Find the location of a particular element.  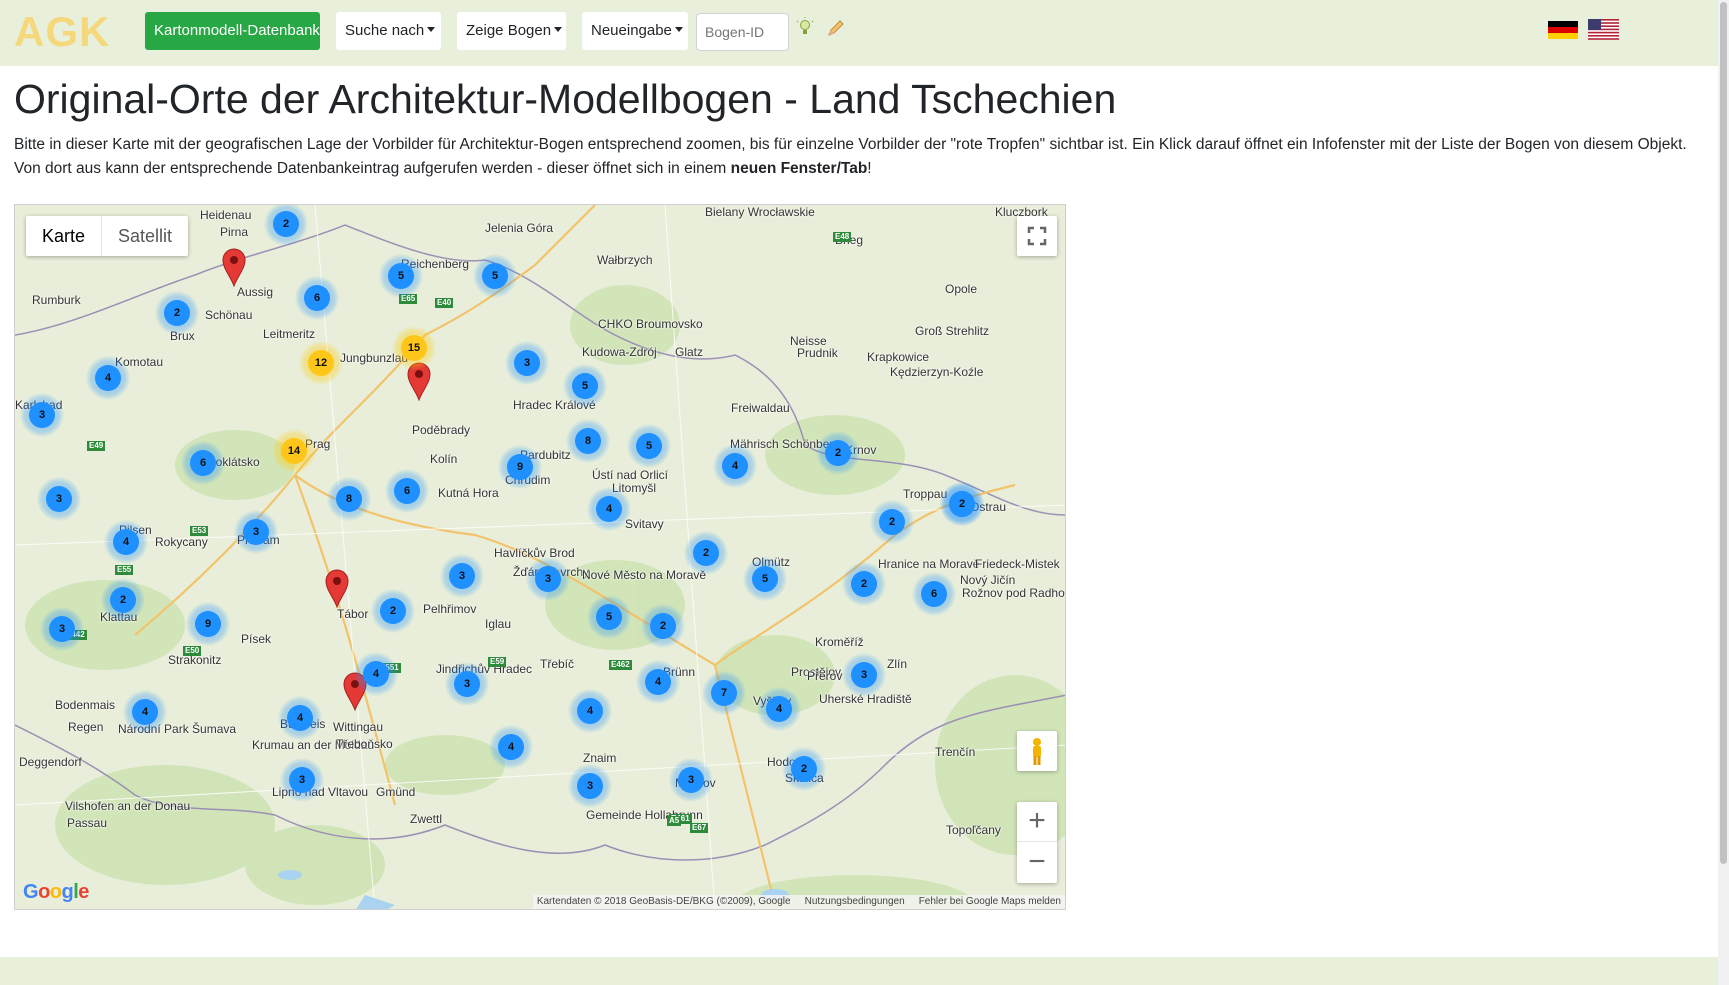

road-shield: E50 is located at coordinates (192, 651).